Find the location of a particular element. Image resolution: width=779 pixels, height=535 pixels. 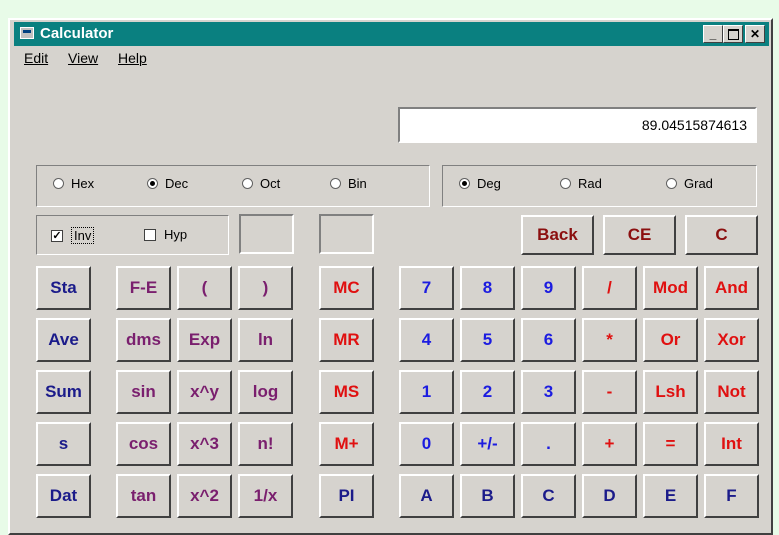

minimize-icon: _ is located at coordinates (713, 34).